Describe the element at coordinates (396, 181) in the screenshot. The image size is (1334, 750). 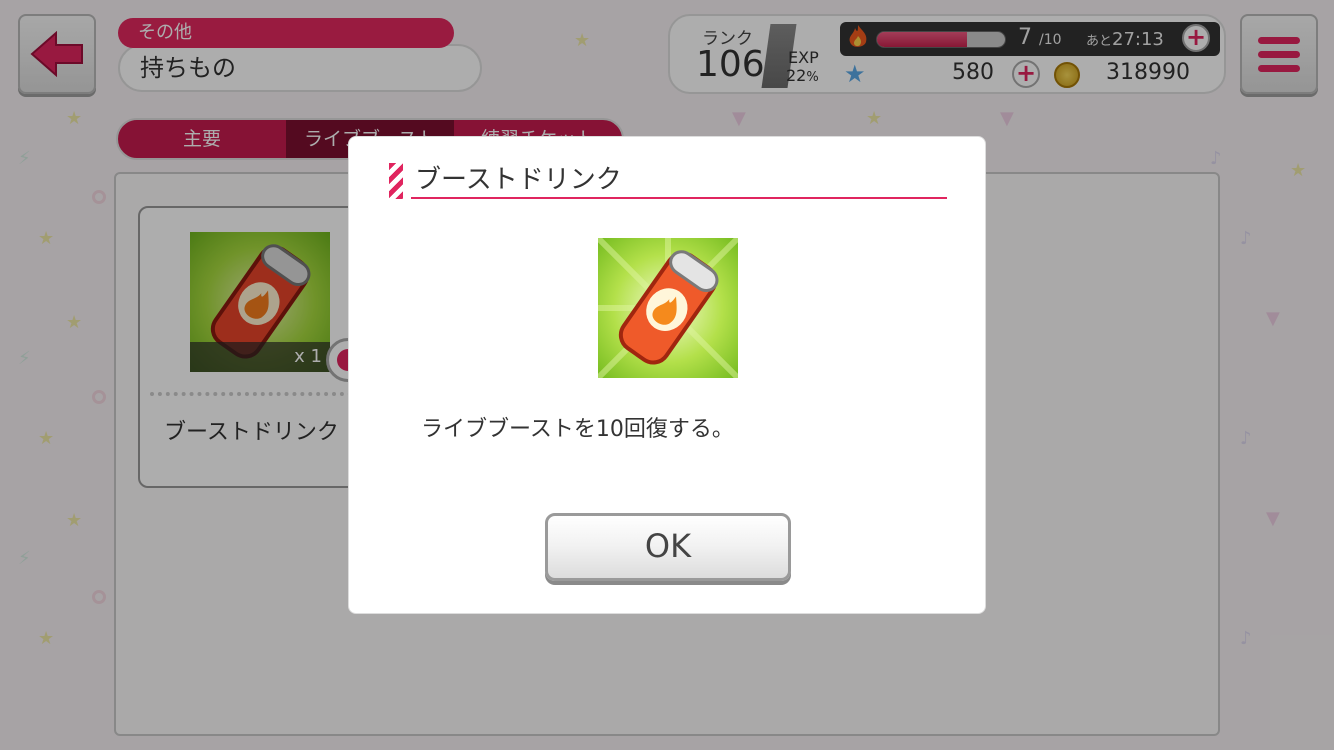
I see `title-stripe-icon` at that location.